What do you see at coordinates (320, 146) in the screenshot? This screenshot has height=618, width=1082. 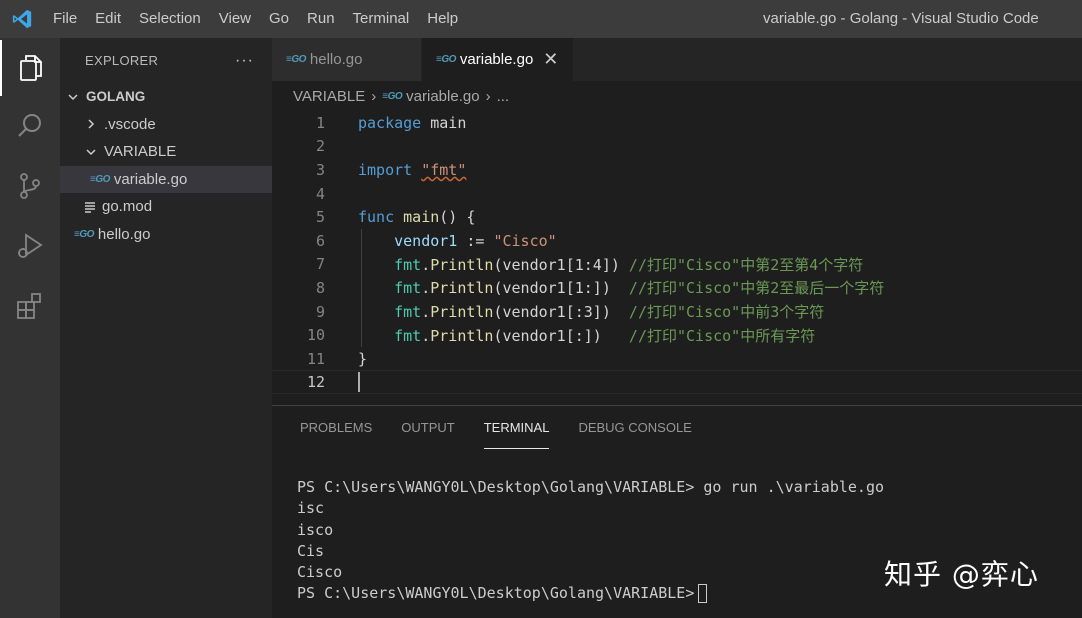 I see `line-number: 2` at bounding box center [320, 146].